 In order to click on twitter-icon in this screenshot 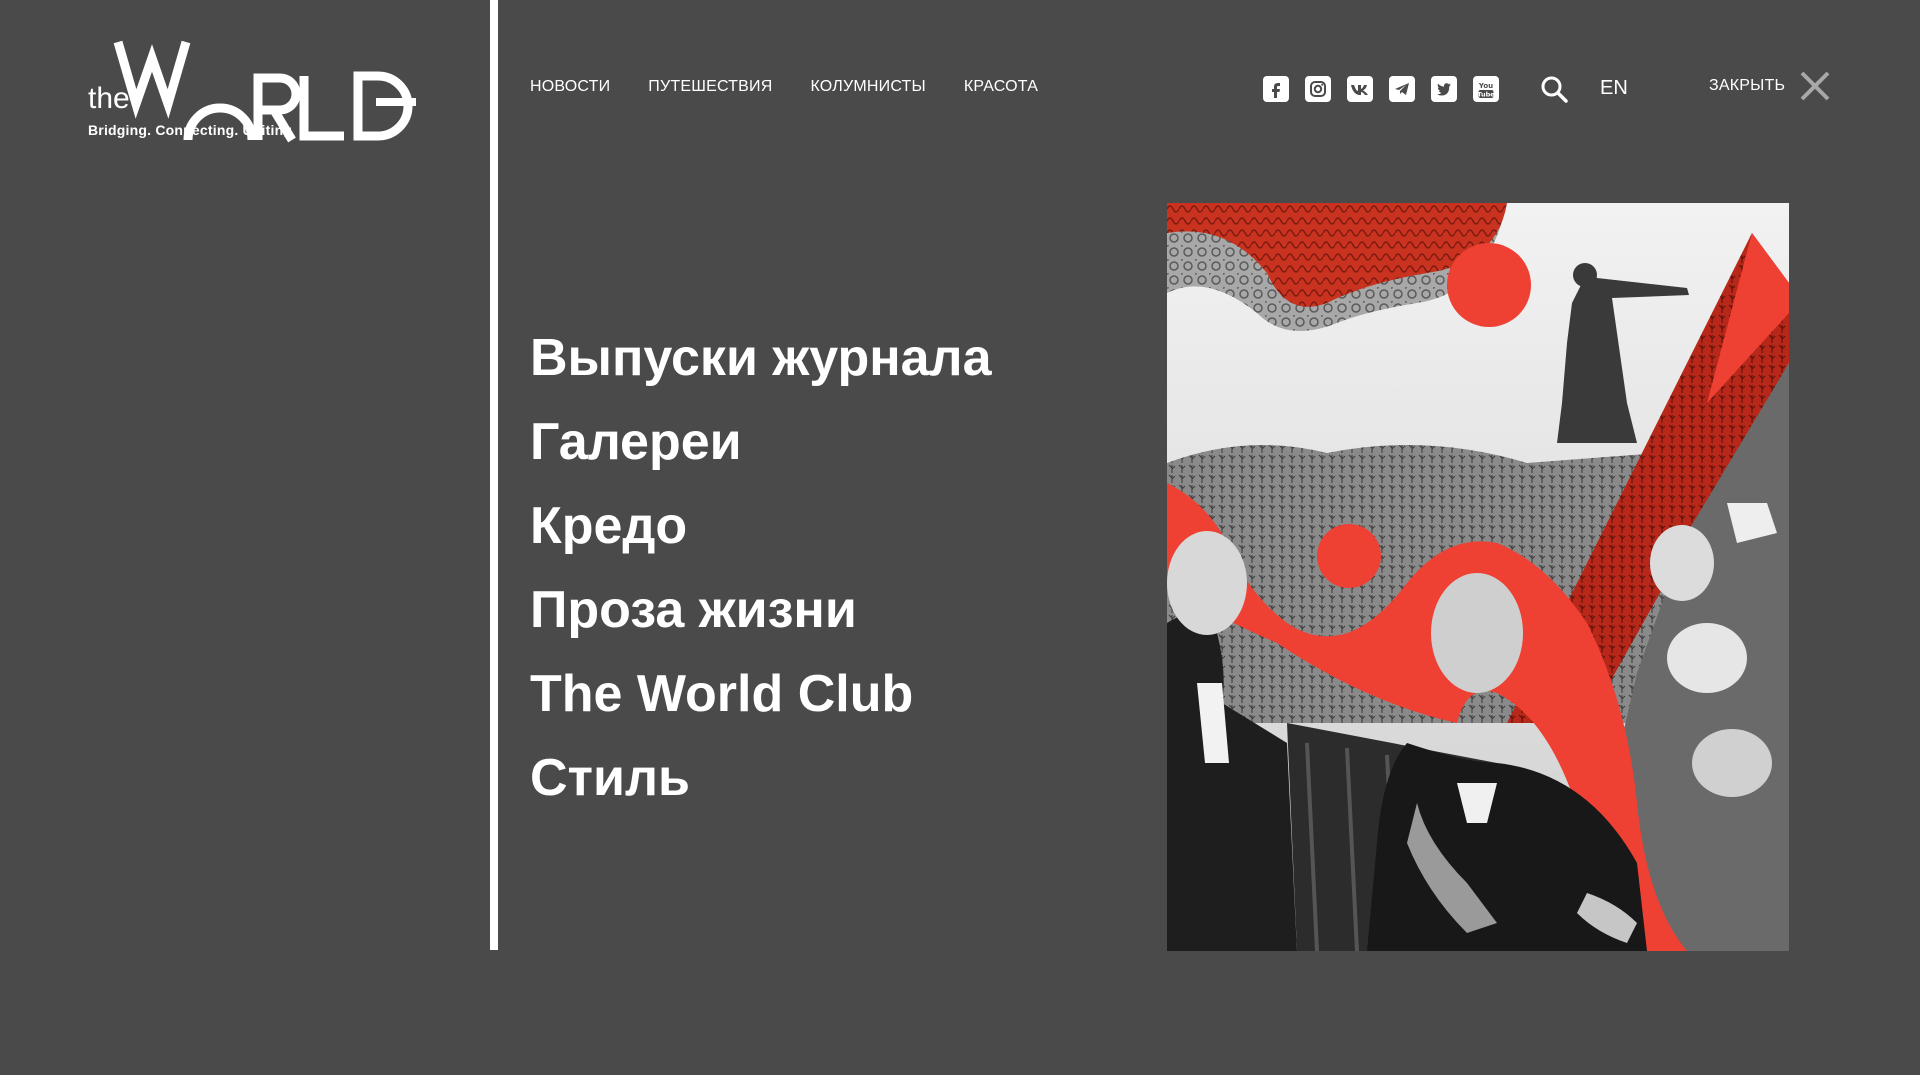, I will do `click(1444, 89)`.